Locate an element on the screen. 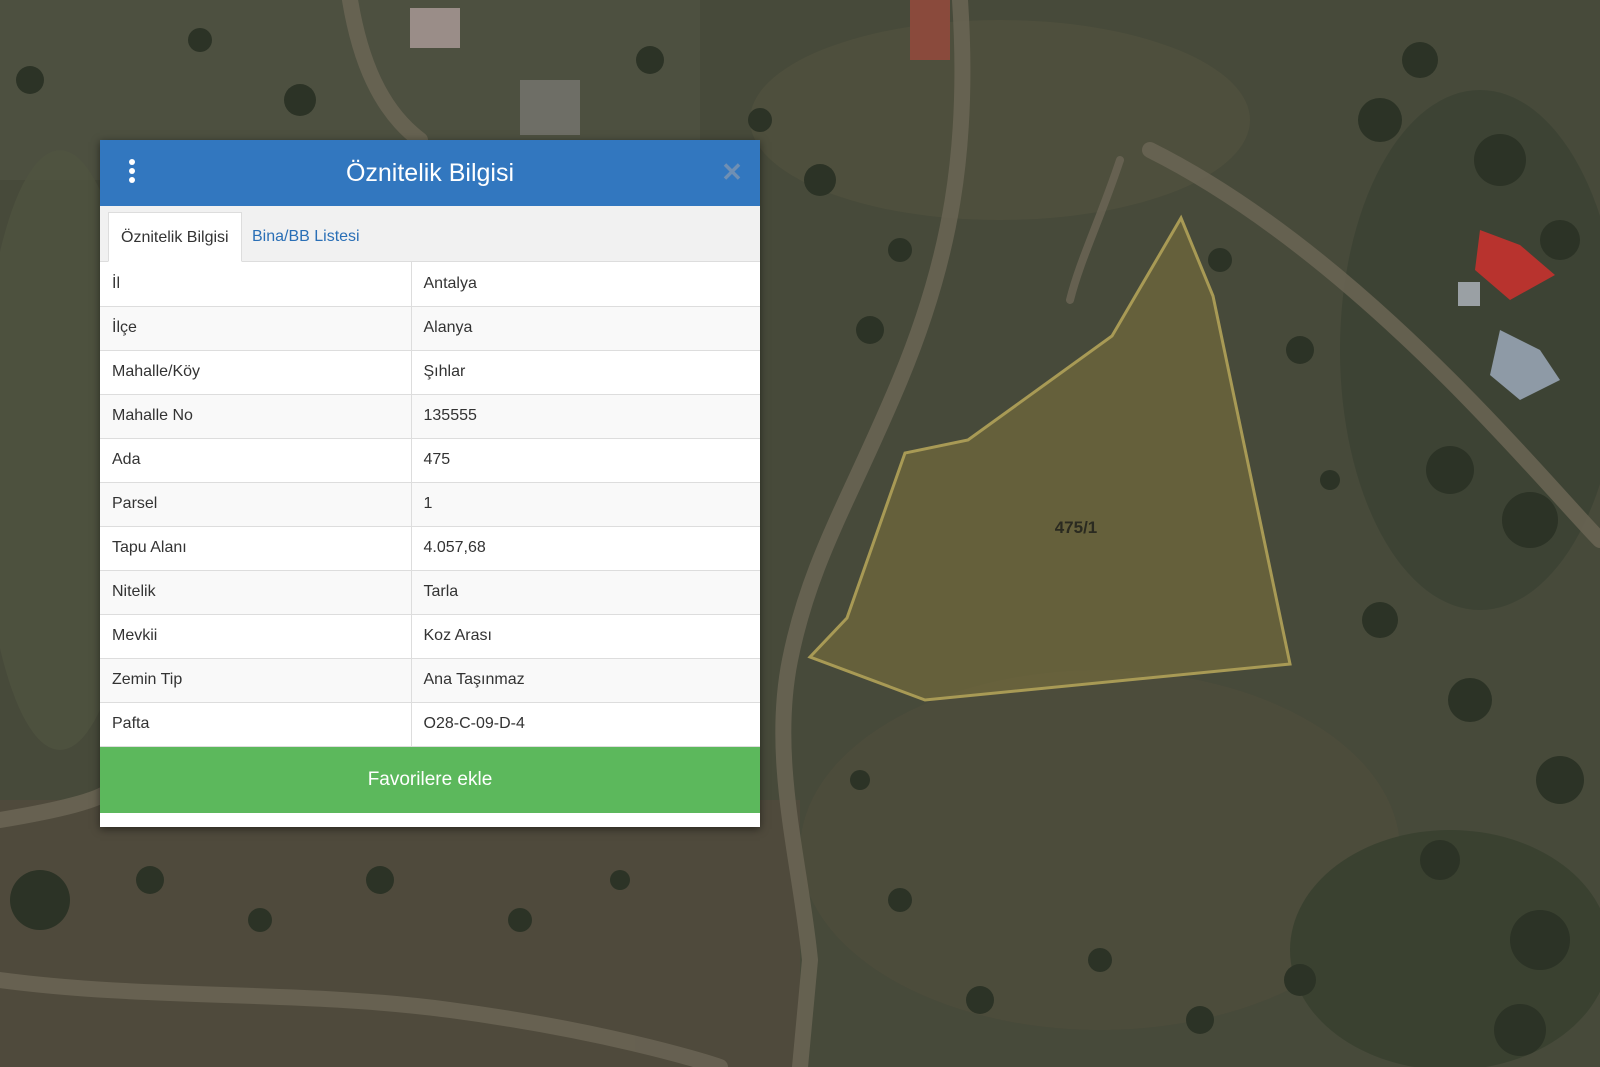  attribute-key: Mahalle No is located at coordinates (256, 416).